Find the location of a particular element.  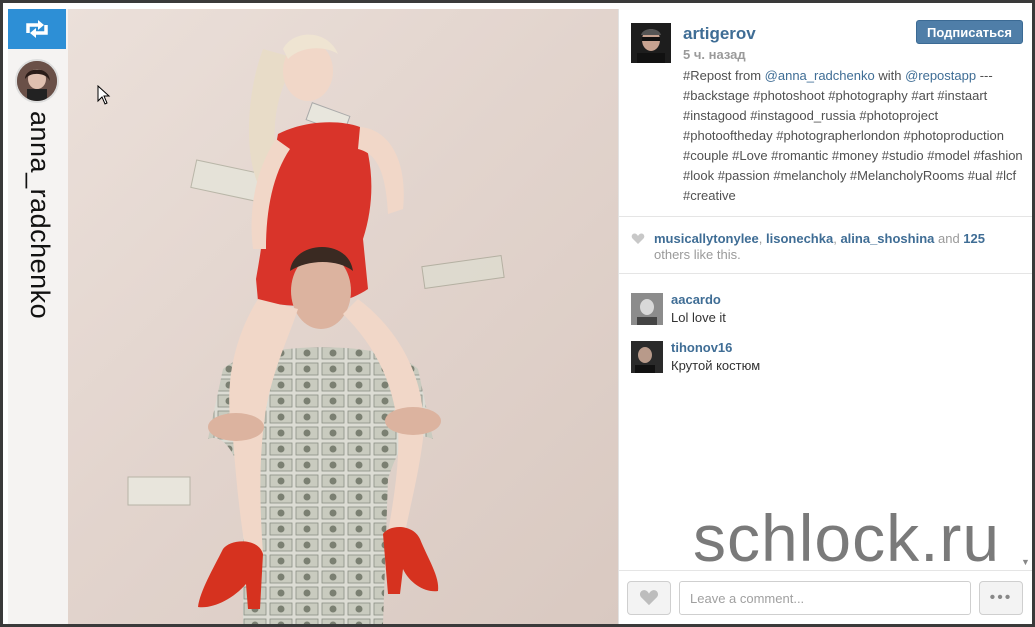

caption-text: #Repost from is located at coordinates (724, 75).